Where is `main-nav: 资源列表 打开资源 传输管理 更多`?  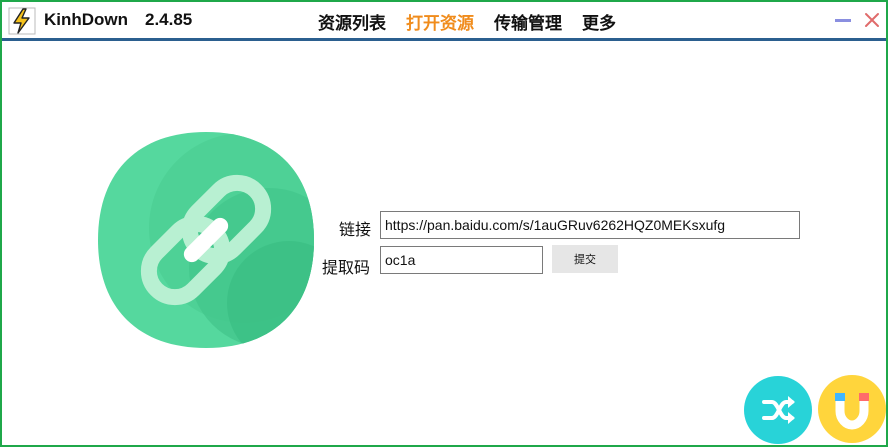
main-nav: 资源列表 打开资源 传输管理 更多 is located at coordinates (467, 21).